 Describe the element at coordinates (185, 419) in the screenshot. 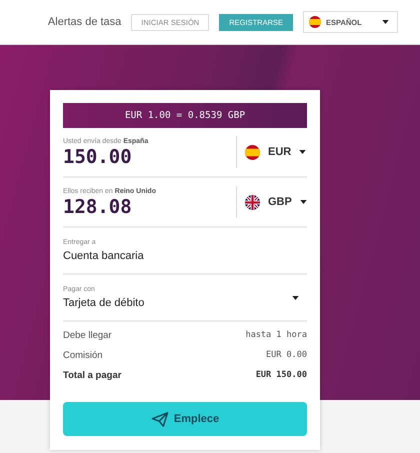

I see `start-button: Emplece` at that location.